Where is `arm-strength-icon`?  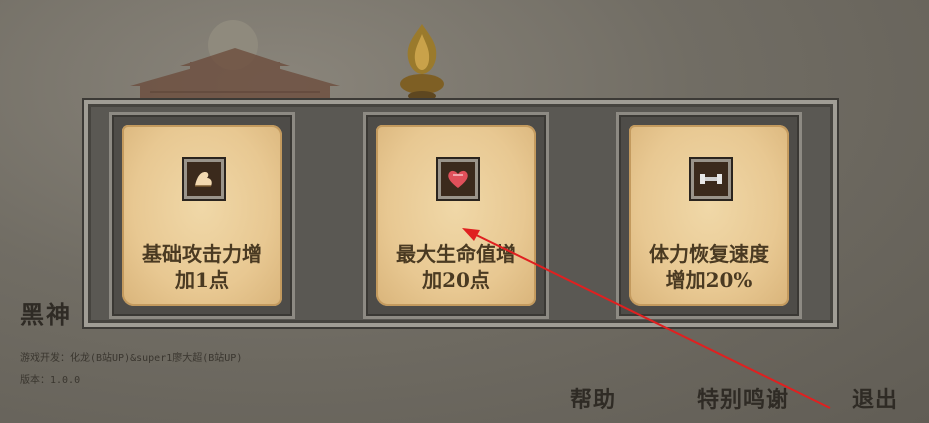
arm-strength-icon is located at coordinates (204, 179).